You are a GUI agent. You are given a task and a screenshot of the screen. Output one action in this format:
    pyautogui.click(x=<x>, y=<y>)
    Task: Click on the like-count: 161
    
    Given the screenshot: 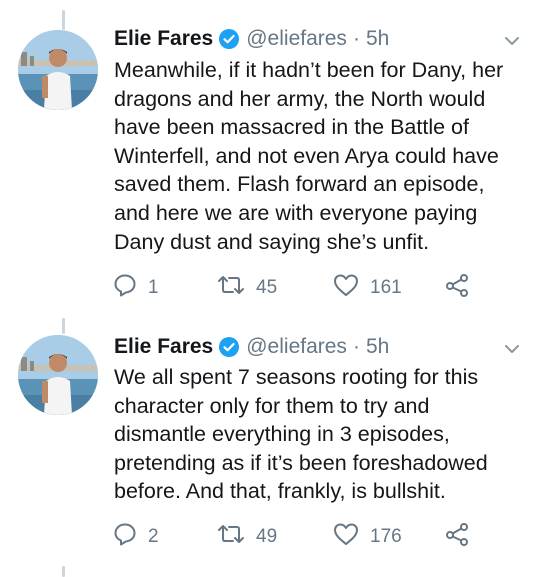 What is the action you would take?
    pyautogui.click(x=386, y=287)
    